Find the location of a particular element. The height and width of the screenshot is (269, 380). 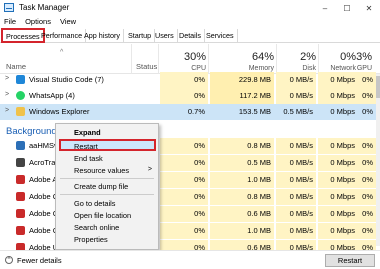

restart-button: Restart is located at coordinates (350, 260).